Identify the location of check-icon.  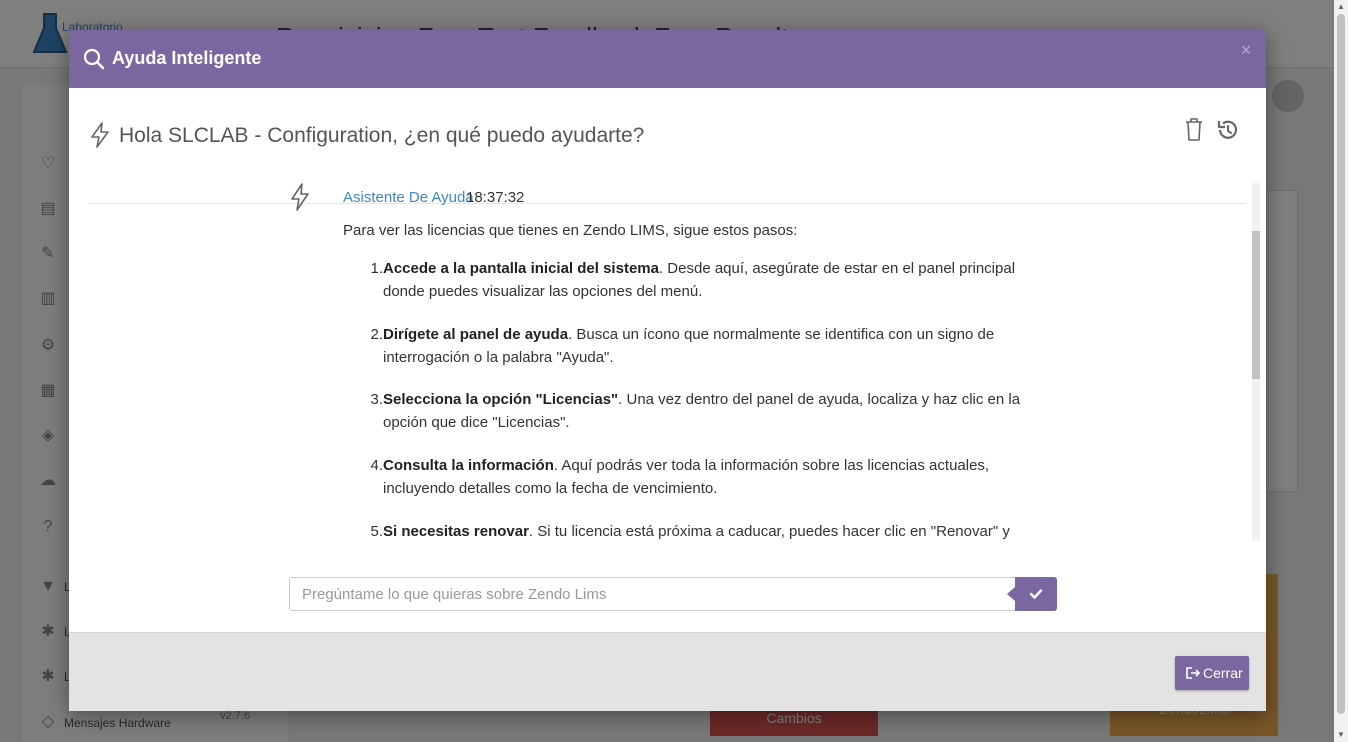
(1036, 594).